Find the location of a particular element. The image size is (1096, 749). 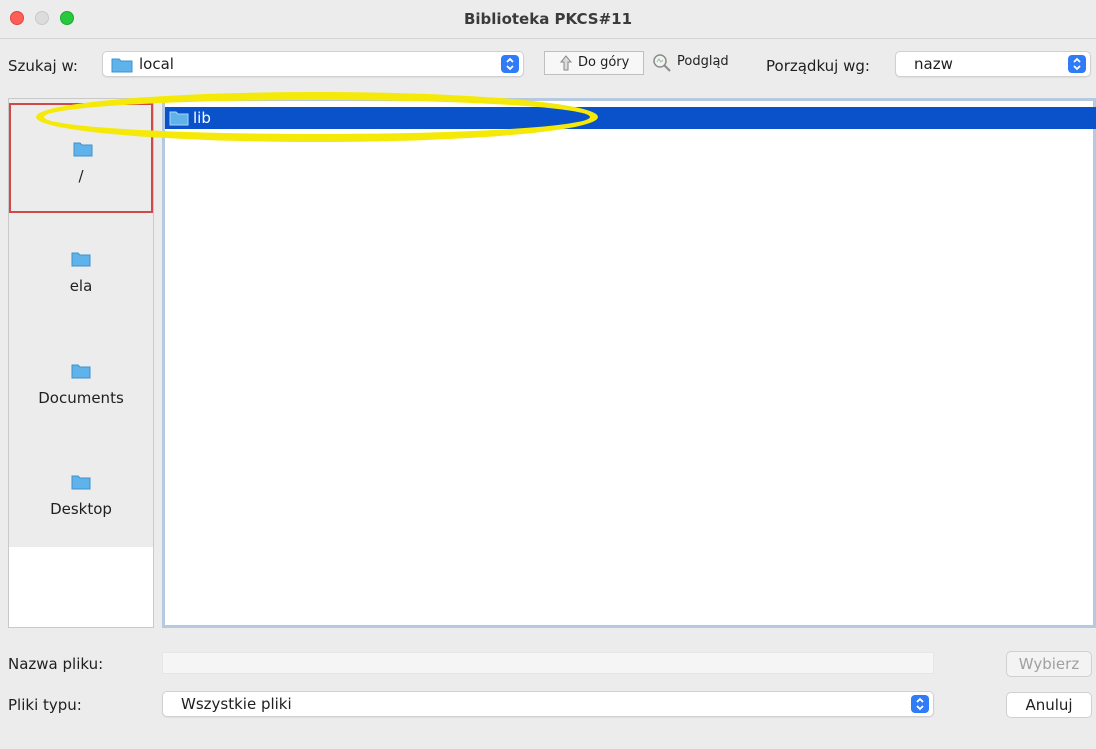

up-button: Do góry is located at coordinates (594, 63).